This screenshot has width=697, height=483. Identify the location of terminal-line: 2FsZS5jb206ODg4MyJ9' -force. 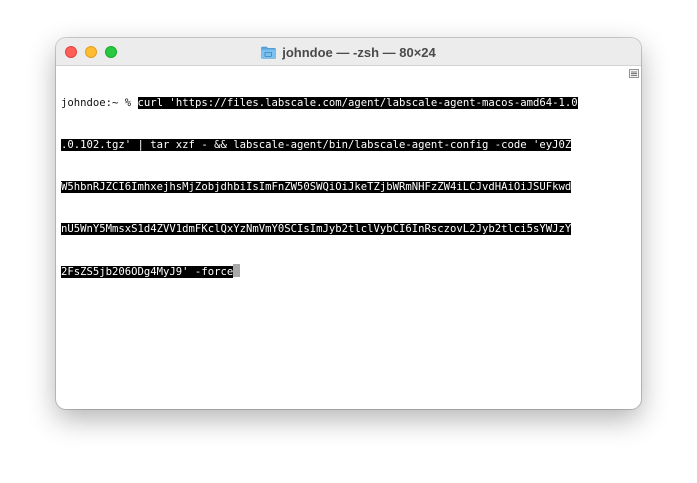
(343, 271).